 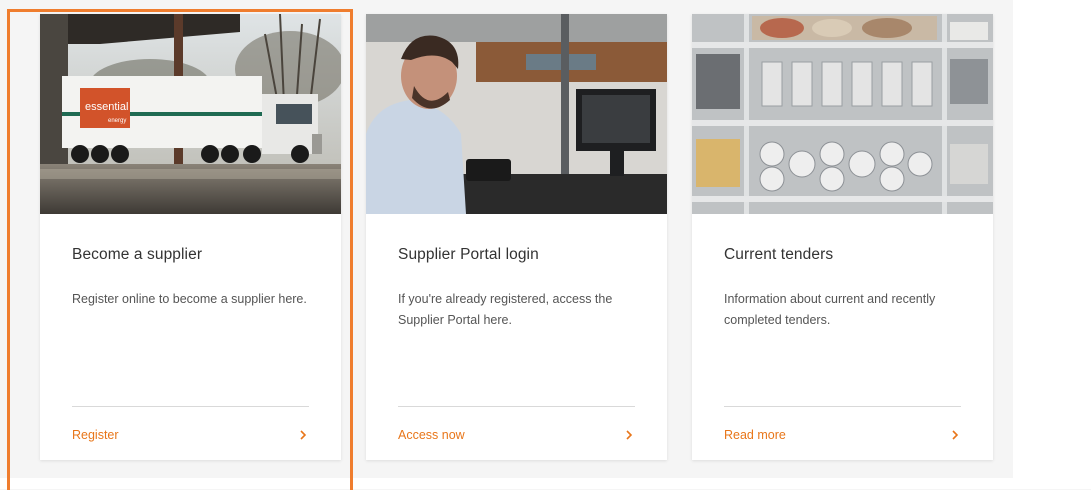 What do you see at coordinates (117, 121) in the screenshot?
I see `truck-brand-sub: energy` at bounding box center [117, 121].